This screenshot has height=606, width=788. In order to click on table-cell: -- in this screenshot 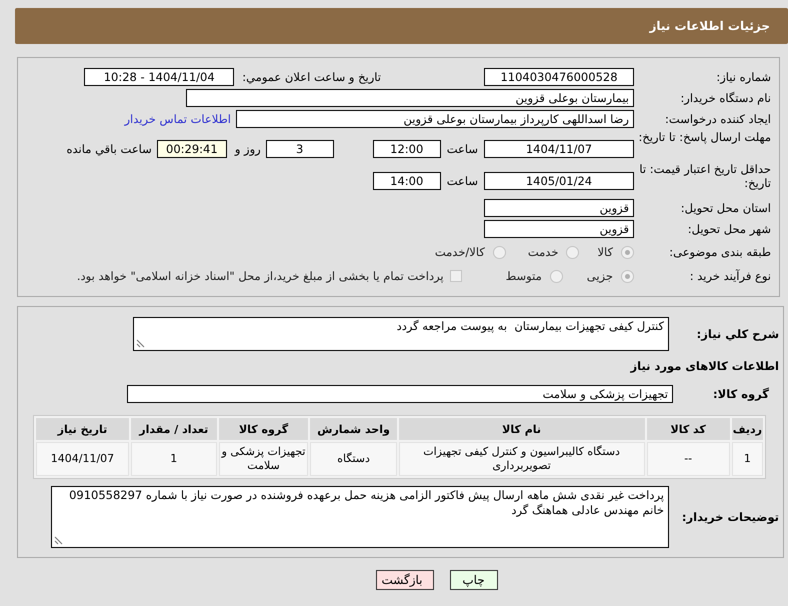, I will do `click(688, 459)`.